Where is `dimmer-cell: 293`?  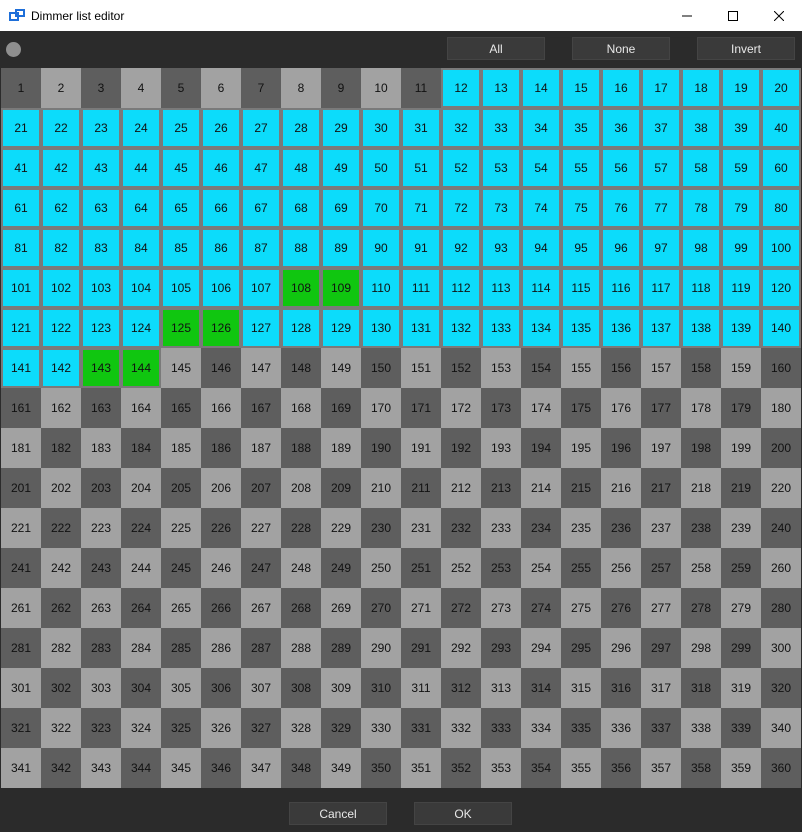 dimmer-cell: 293 is located at coordinates (501, 648).